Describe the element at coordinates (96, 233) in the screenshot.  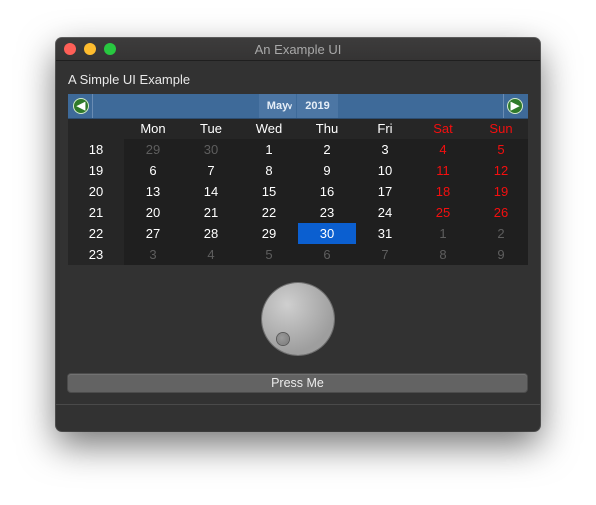
I see `week-number: 22` at that location.